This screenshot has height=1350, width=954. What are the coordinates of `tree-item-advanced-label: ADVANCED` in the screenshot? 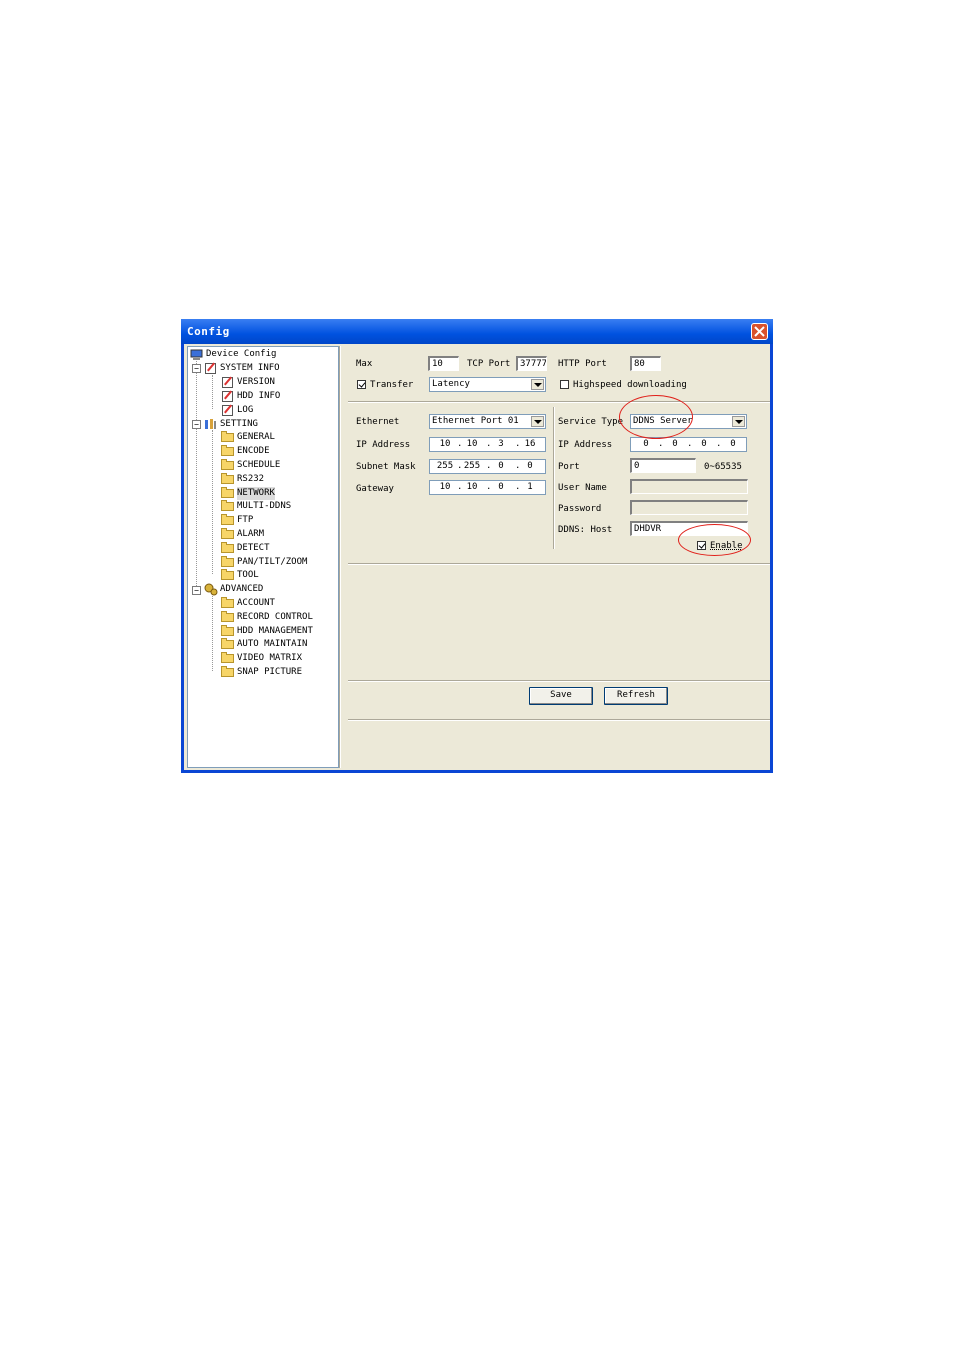 It's located at (242, 589).